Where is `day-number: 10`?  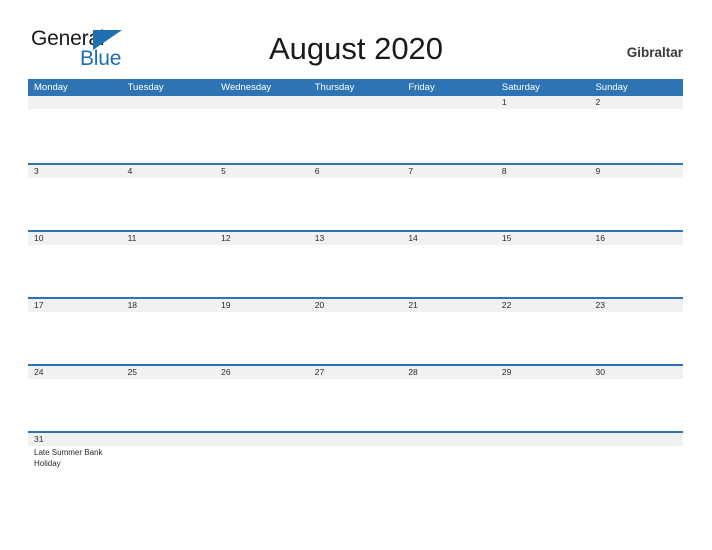
day-number: 10 is located at coordinates (39, 238).